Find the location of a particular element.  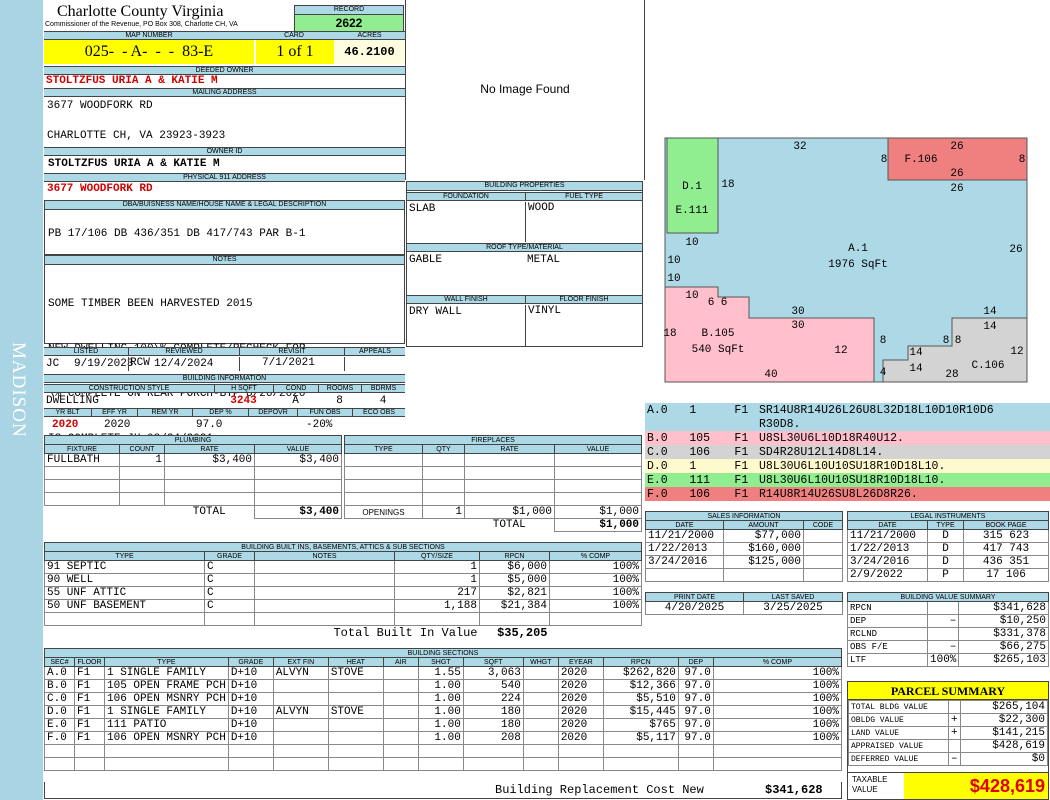

sale-date: 3/24/2016 is located at coordinates (684, 562).